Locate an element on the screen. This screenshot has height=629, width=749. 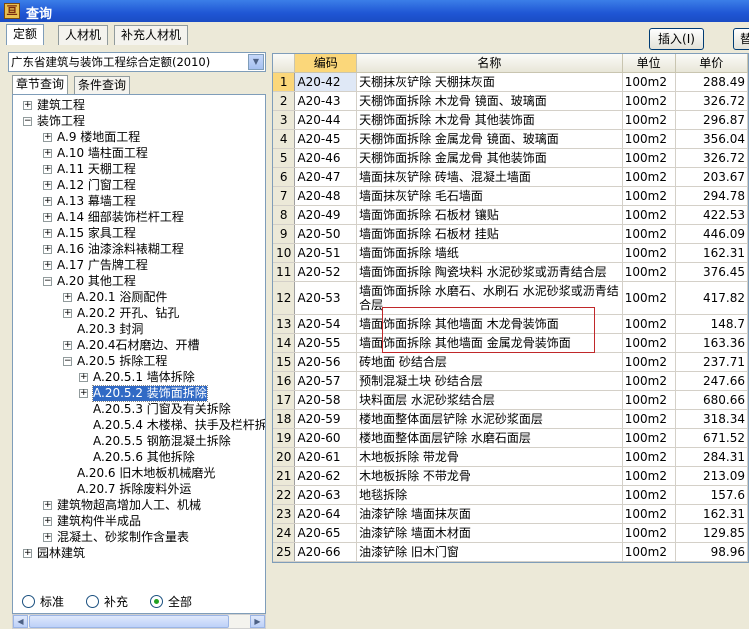
tree-node-label: A.20.2 开孔、钻孔 is located at coordinates (128, 313).